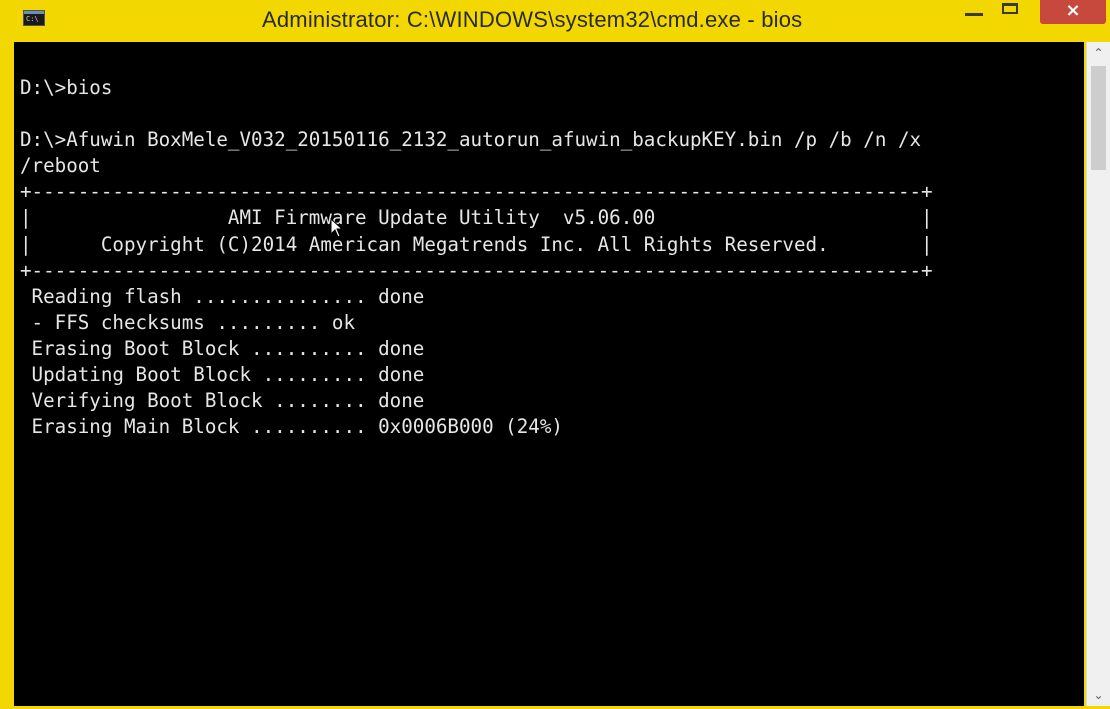 The image size is (1110, 709). What do you see at coordinates (1010, 8) in the screenshot?
I see `maximize-icon` at bounding box center [1010, 8].